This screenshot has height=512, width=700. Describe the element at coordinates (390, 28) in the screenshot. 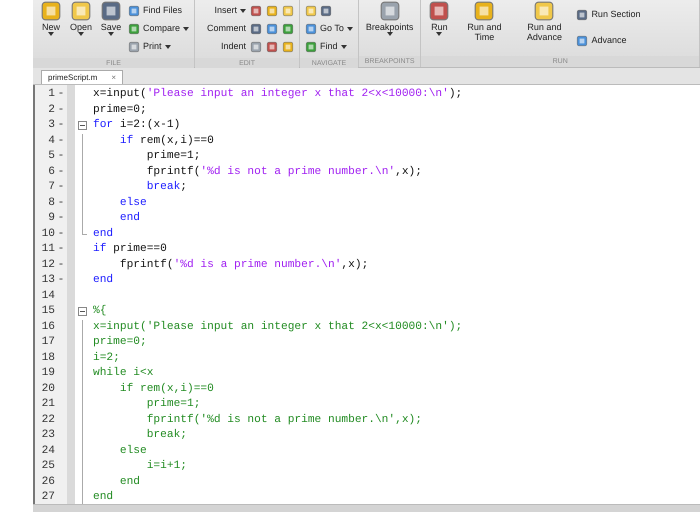

I see `toolbar-button: Breakpoints` at that location.